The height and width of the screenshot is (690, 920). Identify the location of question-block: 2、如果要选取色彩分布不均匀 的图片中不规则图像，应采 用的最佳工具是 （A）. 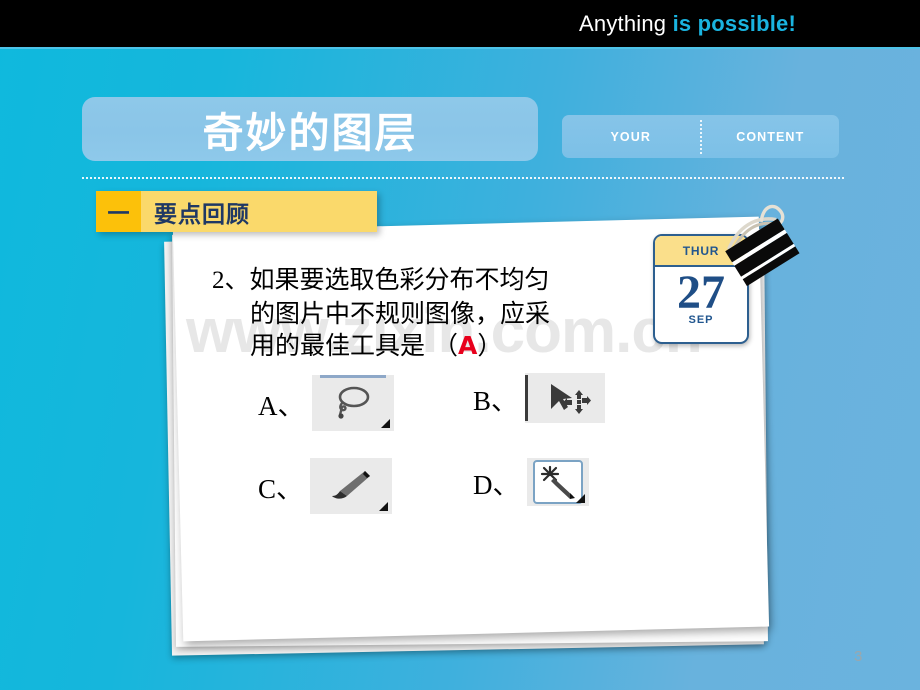
(422, 313).